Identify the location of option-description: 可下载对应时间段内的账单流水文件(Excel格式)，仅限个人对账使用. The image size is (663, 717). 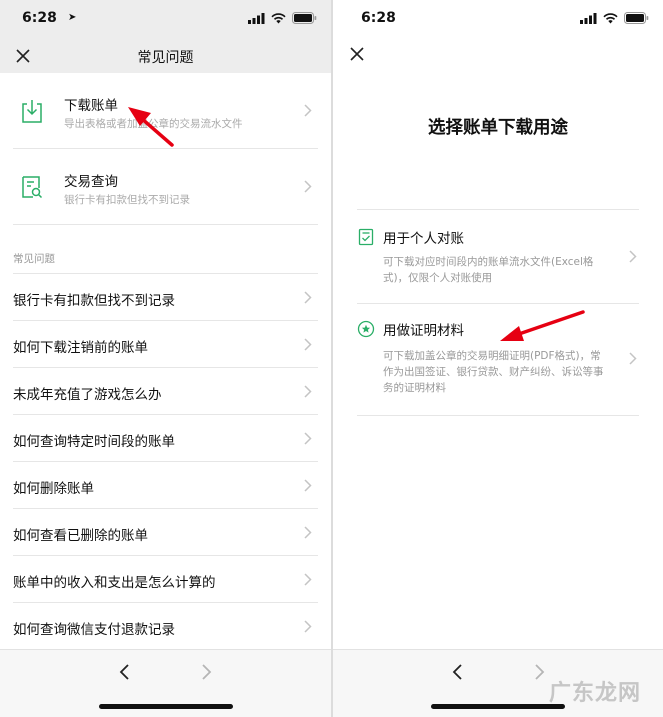
(488, 270).